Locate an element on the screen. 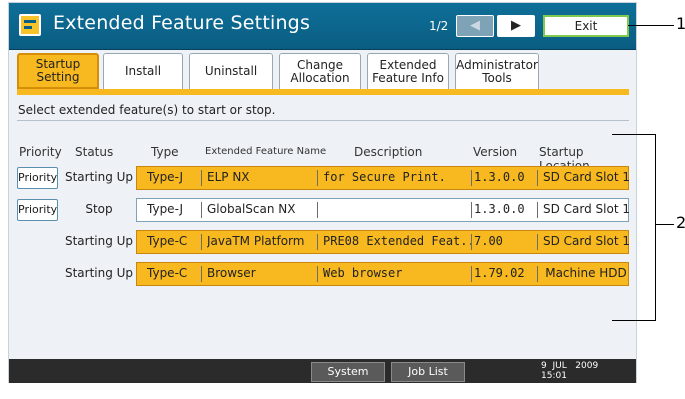 Image resolution: width=685 pixels, height=399 pixels. row-description: for Secure Print. is located at coordinates (384, 177).